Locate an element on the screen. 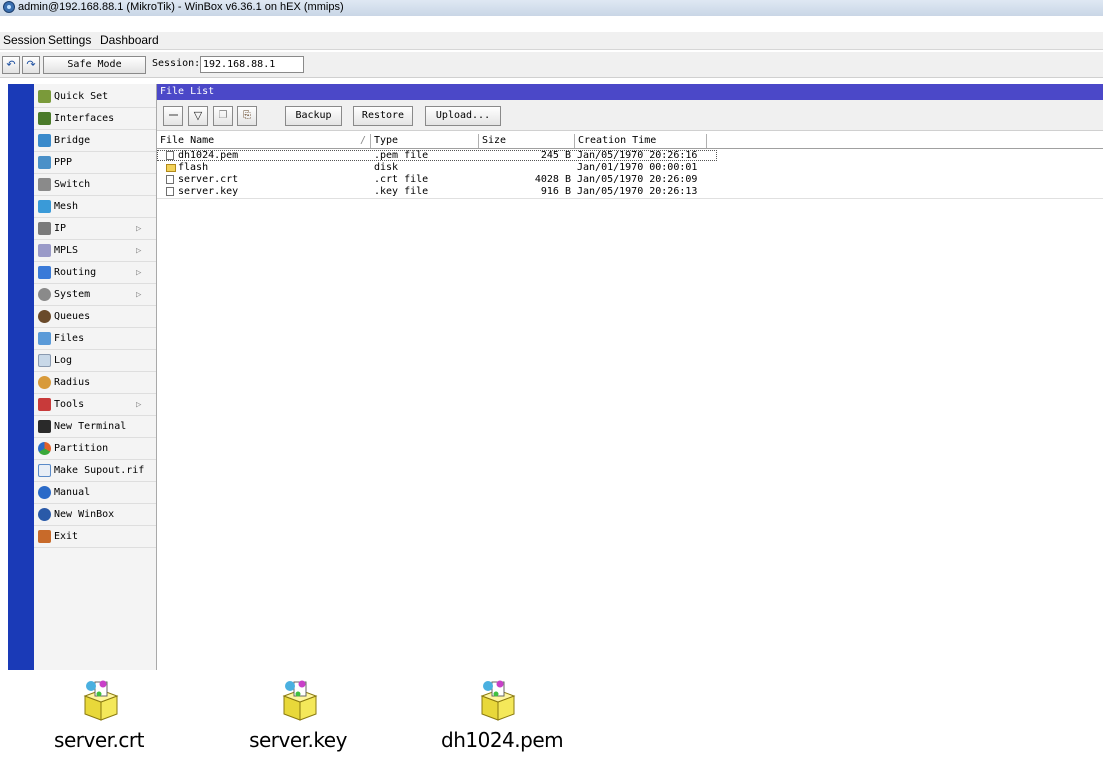 This screenshot has width=1103, height=769. sidebar-item-interfaces: Interfaces is located at coordinates (95, 119).